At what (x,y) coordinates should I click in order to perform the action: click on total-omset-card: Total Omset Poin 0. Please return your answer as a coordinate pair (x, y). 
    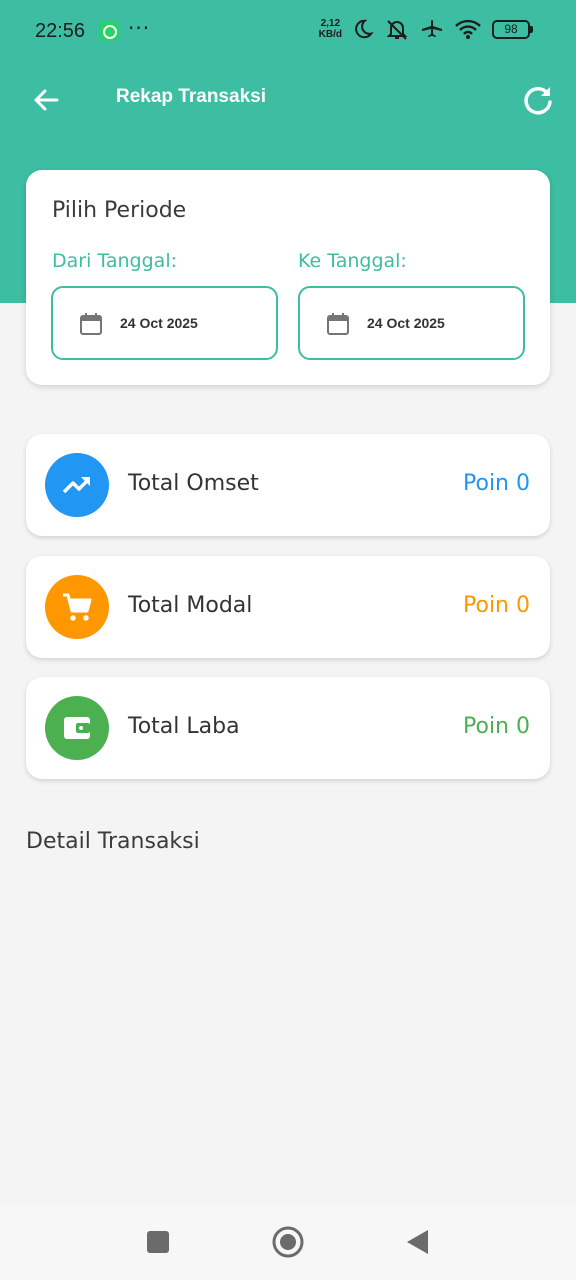
    Looking at the image, I should click on (288, 485).